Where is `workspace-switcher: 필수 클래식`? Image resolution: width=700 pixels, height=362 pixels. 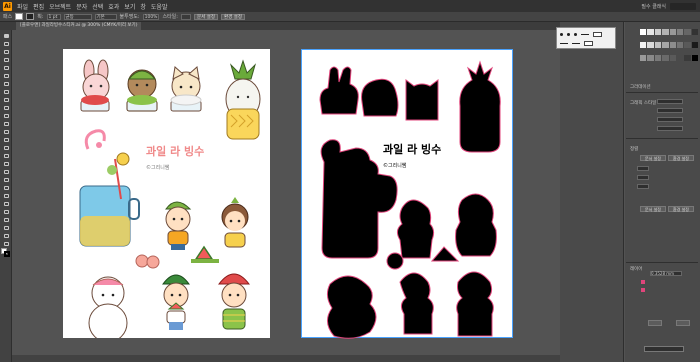 workspace-switcher: 필수 클래식 is located at coordinates (653, 6).